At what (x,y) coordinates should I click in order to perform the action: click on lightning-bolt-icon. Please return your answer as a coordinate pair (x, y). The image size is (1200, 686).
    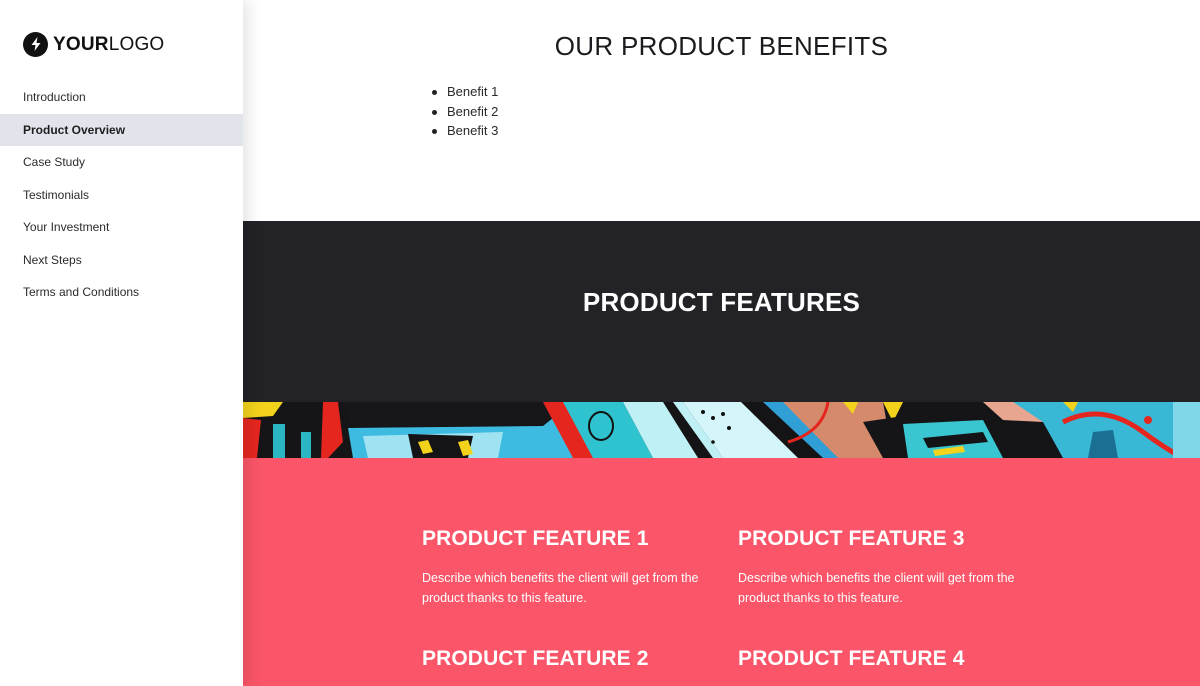
    Looking at the image, I should click on (35, 44).